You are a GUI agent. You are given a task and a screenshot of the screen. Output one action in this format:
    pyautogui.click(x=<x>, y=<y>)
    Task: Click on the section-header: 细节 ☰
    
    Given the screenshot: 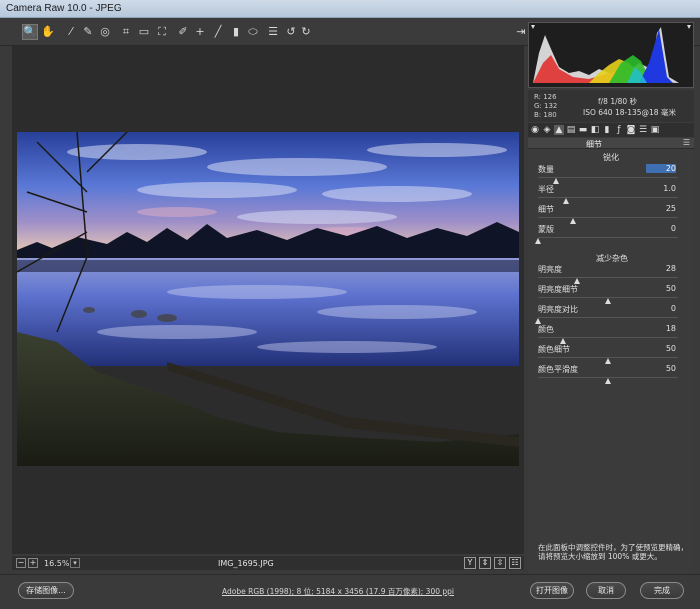 What is the action you would take?
    pyautogui.click(x=611, y=143)
    